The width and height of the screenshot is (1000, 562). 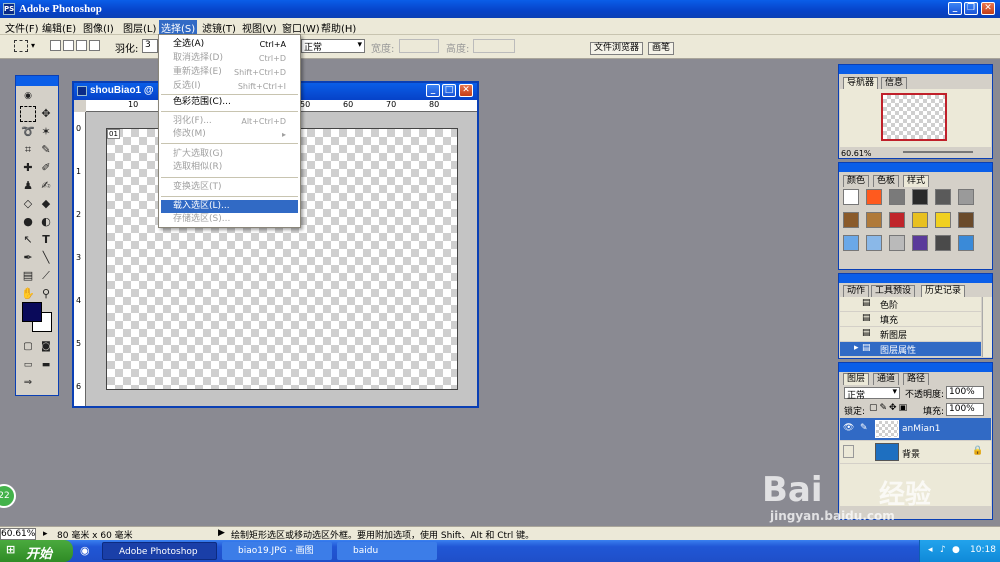 I want to click on doc-close-button: ✕, so click(x=466, y=90).